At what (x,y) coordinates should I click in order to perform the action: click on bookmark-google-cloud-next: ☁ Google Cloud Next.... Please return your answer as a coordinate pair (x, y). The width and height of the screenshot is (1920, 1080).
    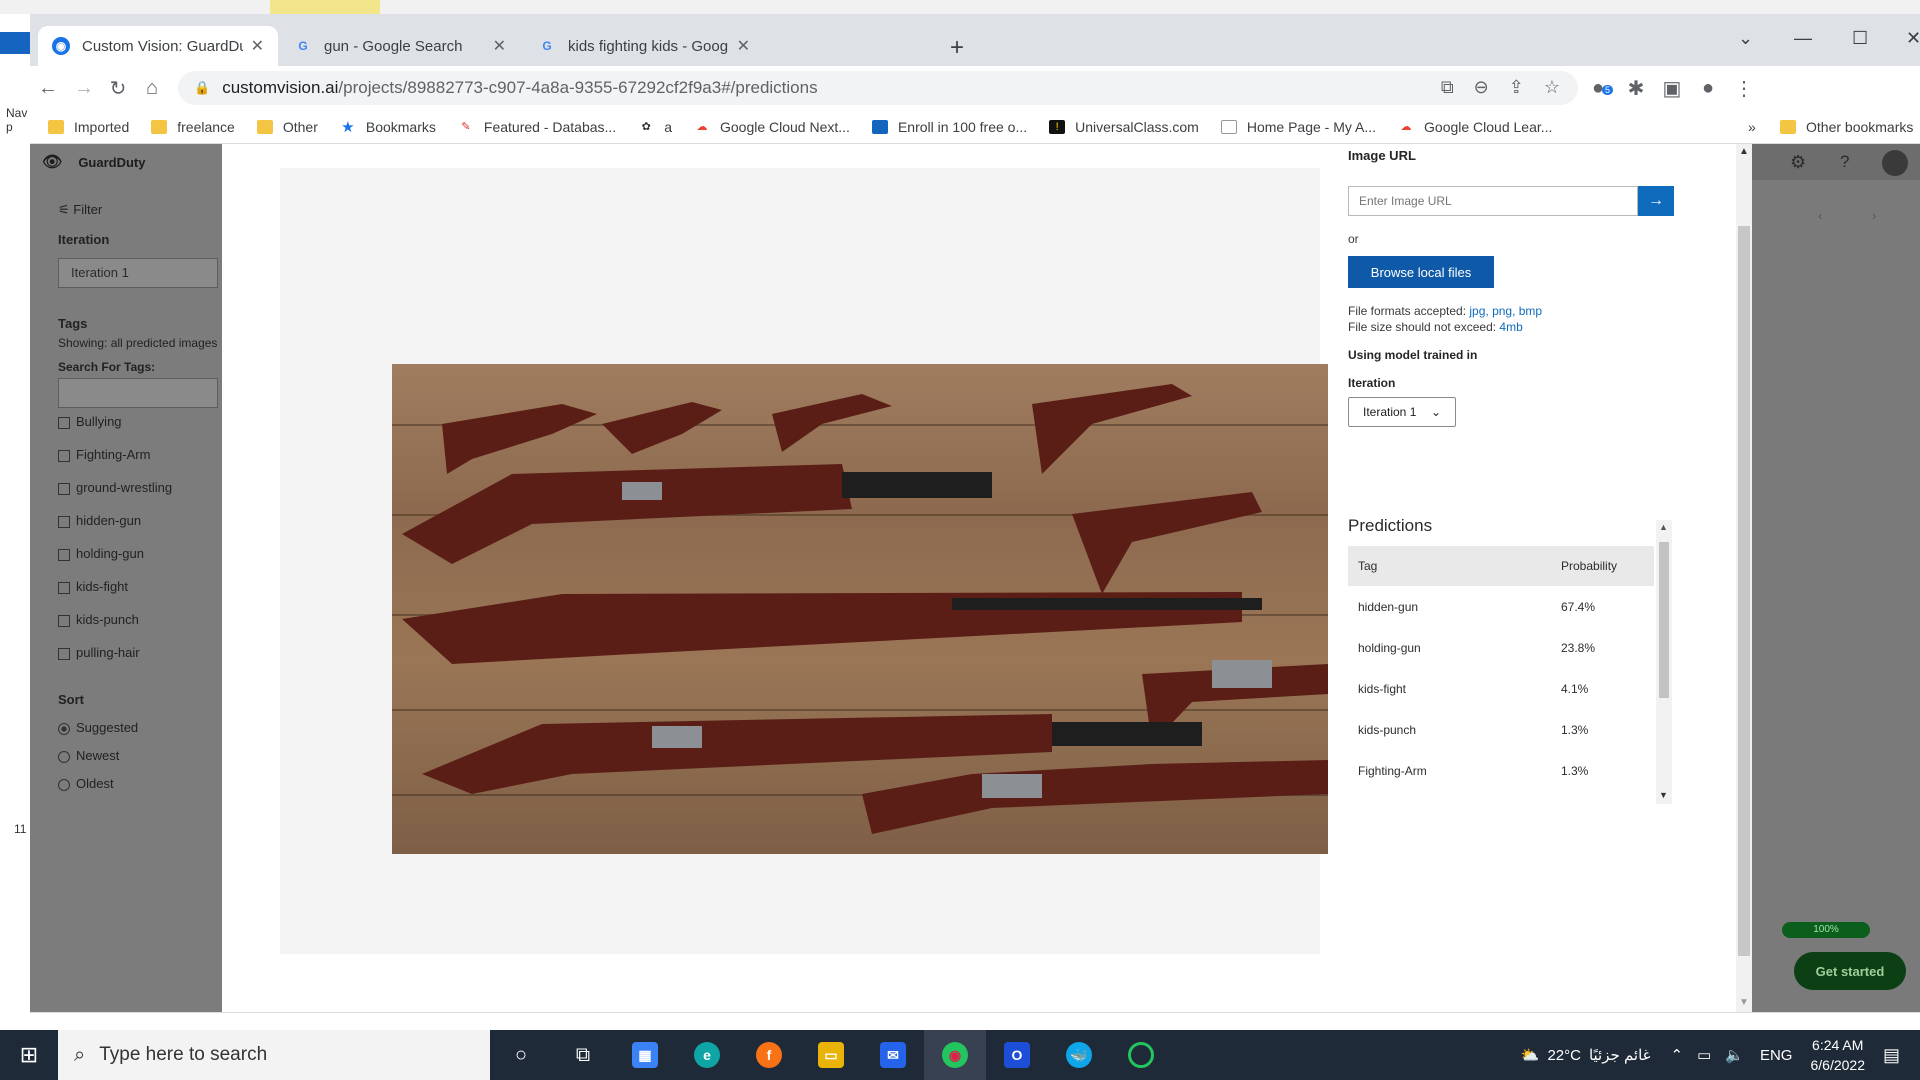
    Looking at the image, I should click on (771, 127).